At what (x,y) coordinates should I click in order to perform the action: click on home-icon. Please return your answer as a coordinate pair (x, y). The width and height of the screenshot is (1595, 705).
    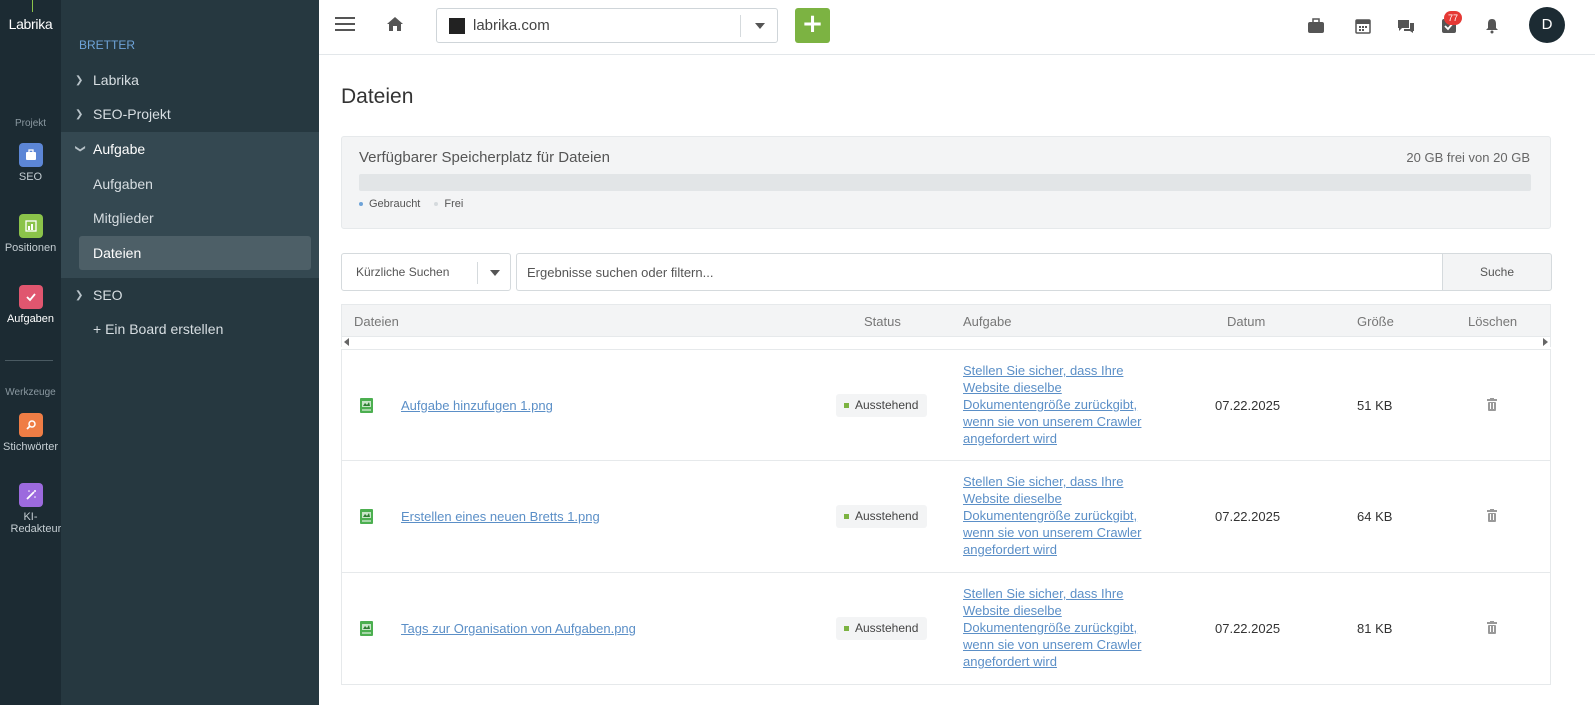
    Looking at the image, I should click on (395, 26).